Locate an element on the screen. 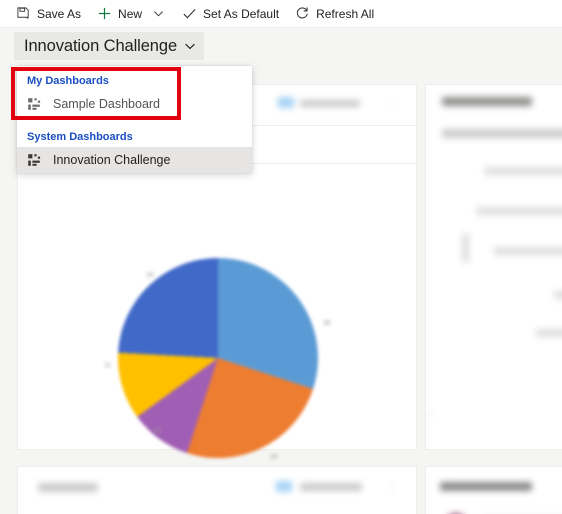  flyout-item-label: Sample Dashboard is located at coordinates (107, 104).